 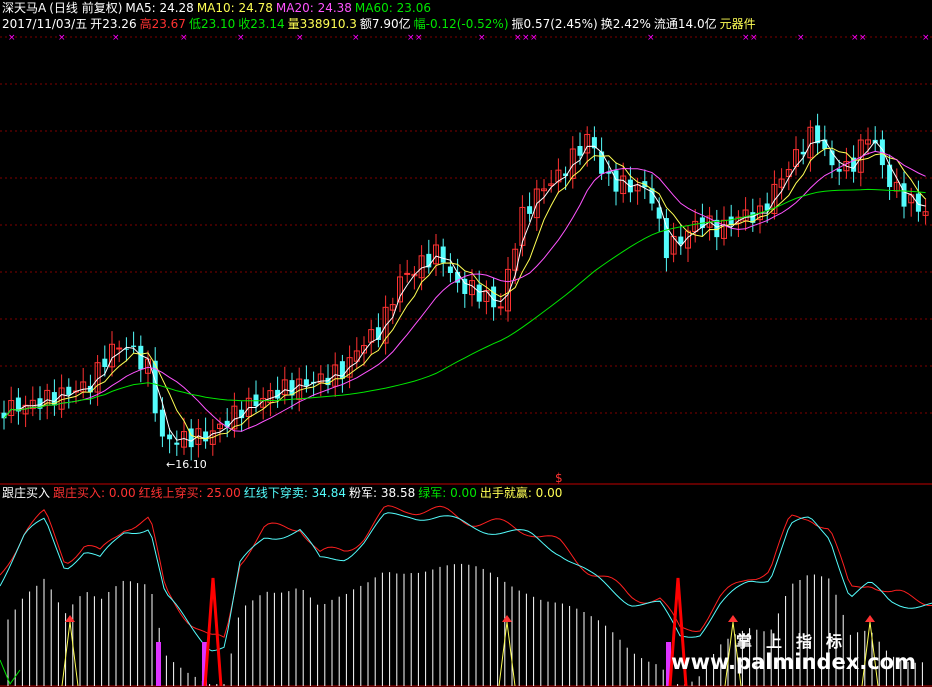 What do you see at coordinates (469, 38) in the screenshot?
I see `signal-cross-markers: × × × × × × × × × × × × × × × × × × × ×` at bounding box center [469, 38].